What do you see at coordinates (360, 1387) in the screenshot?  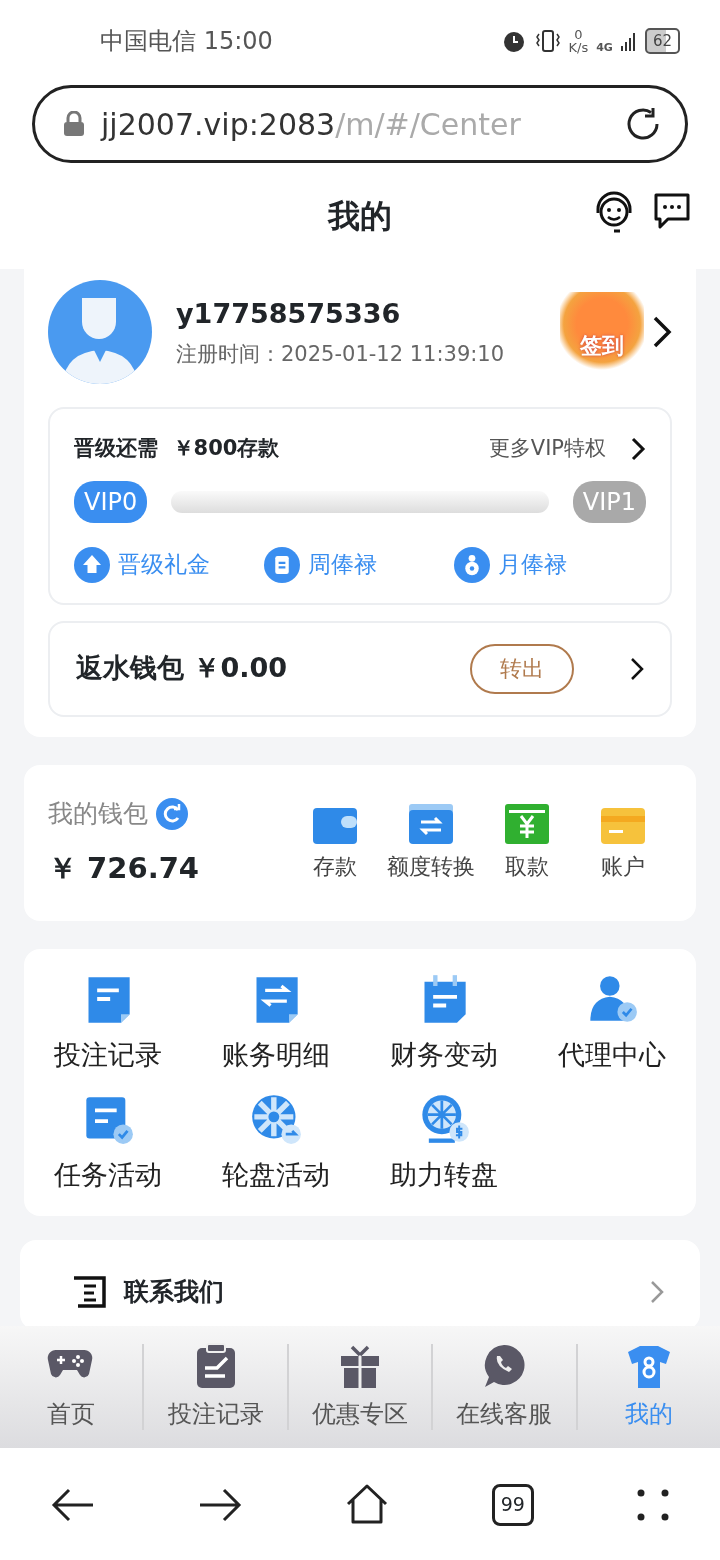 I see `tab-bar-item: 优惠专区` at bounding box center [360, 1387].